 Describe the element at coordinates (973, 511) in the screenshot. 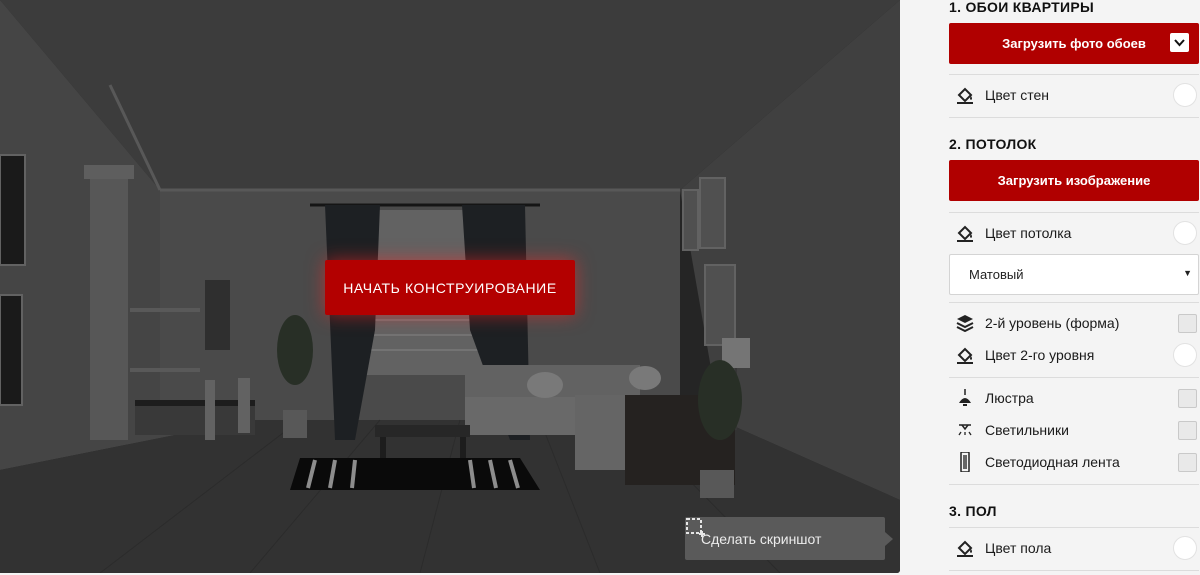

I see `section-title-floor: 3. ПОЛ` at that location.